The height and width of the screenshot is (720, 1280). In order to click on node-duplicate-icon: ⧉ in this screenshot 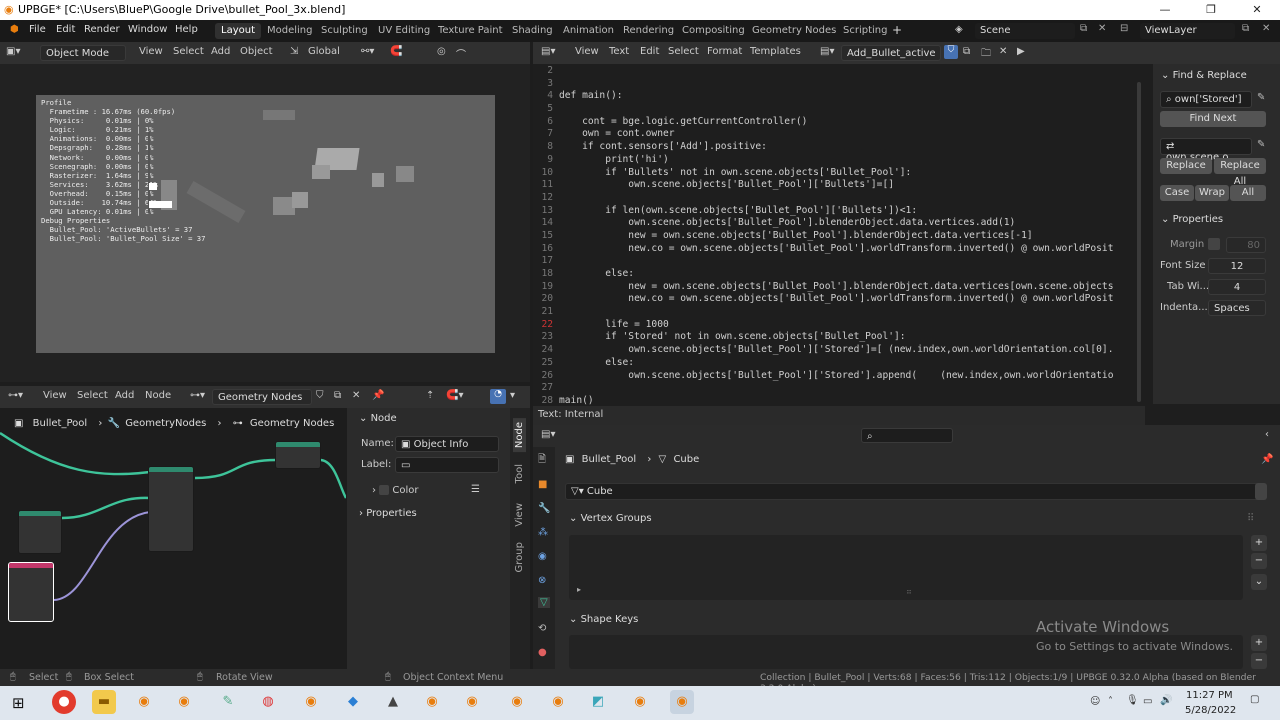, I will do `click(337, 395)`.